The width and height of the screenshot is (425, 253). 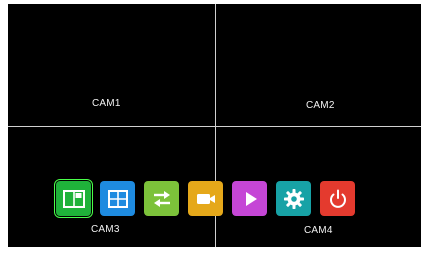 What do you see at coordinates (318, 230) in the screenshot?
I see `camera-label: CAM4` at bounding box center [318, 230].